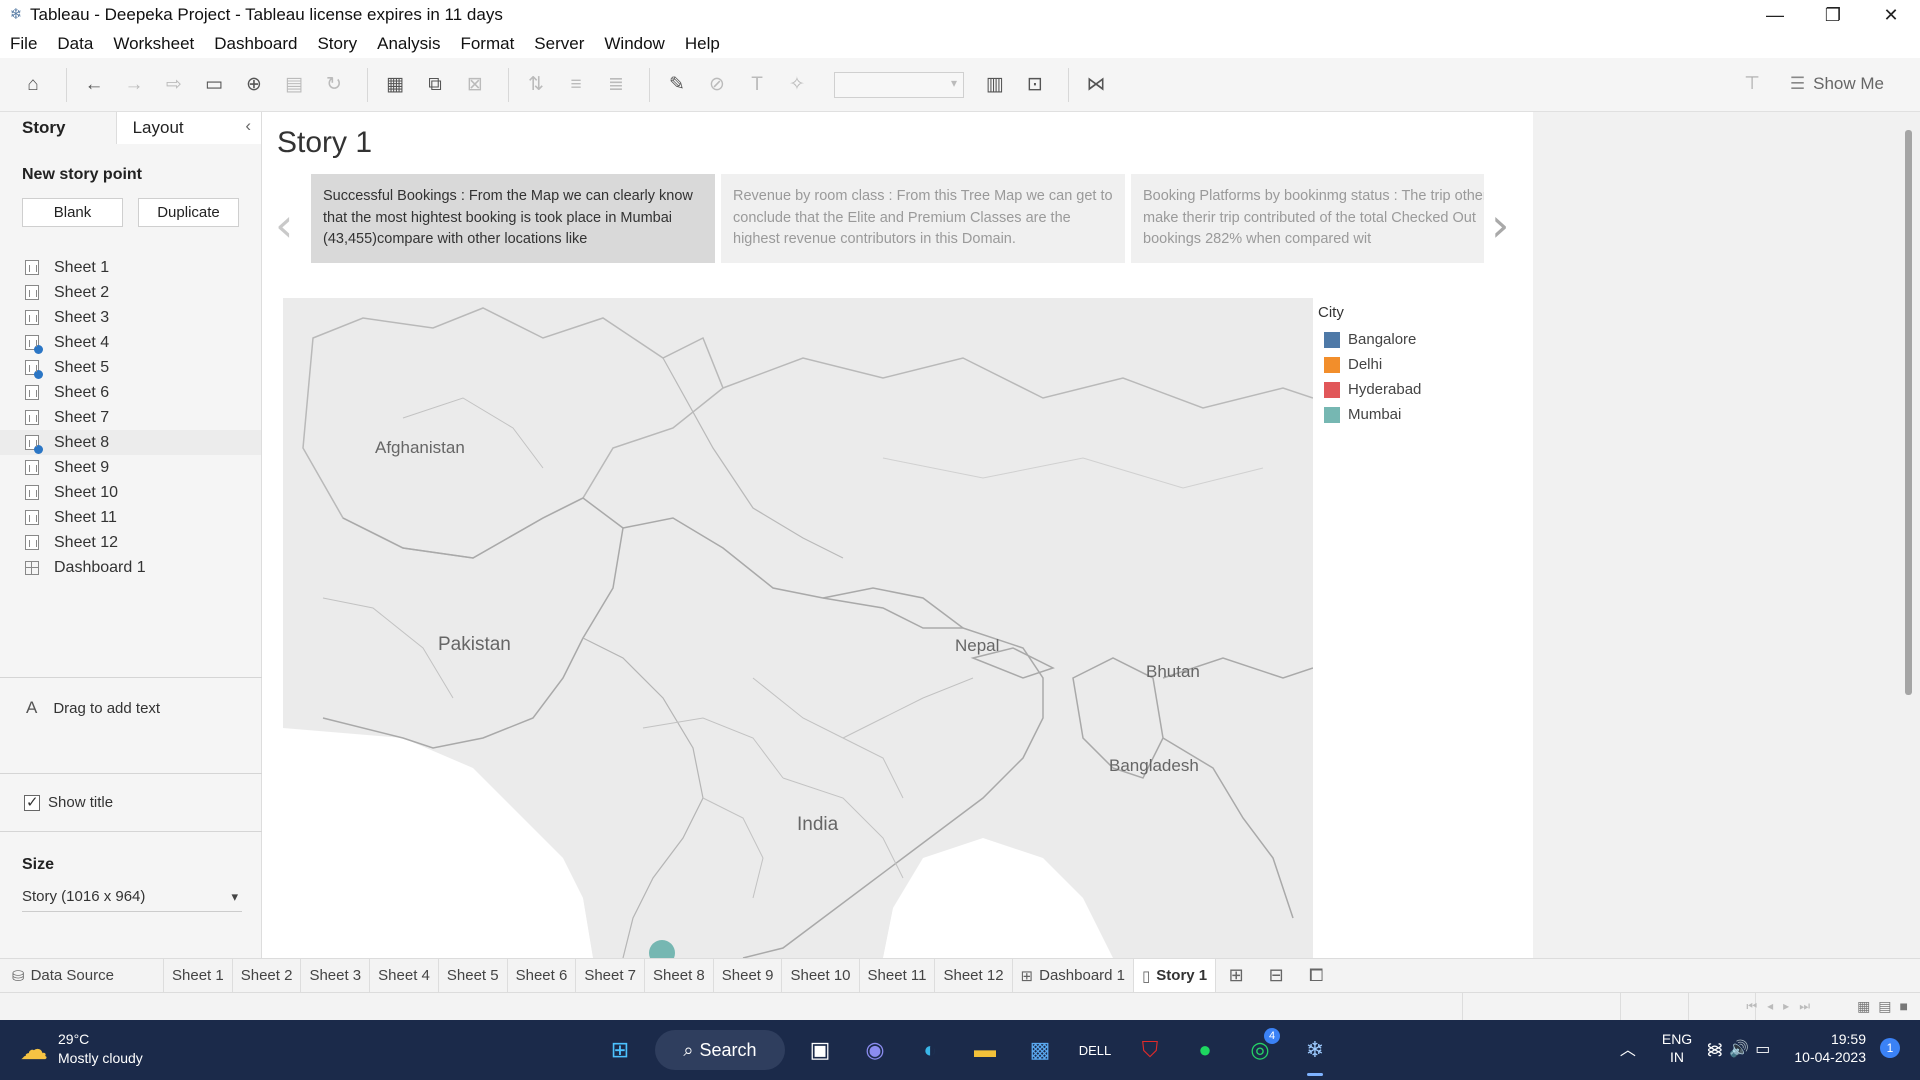 This screenshot has width=1920, height=1080. I want to click on home-icon: ⌂, so click(33, 85).